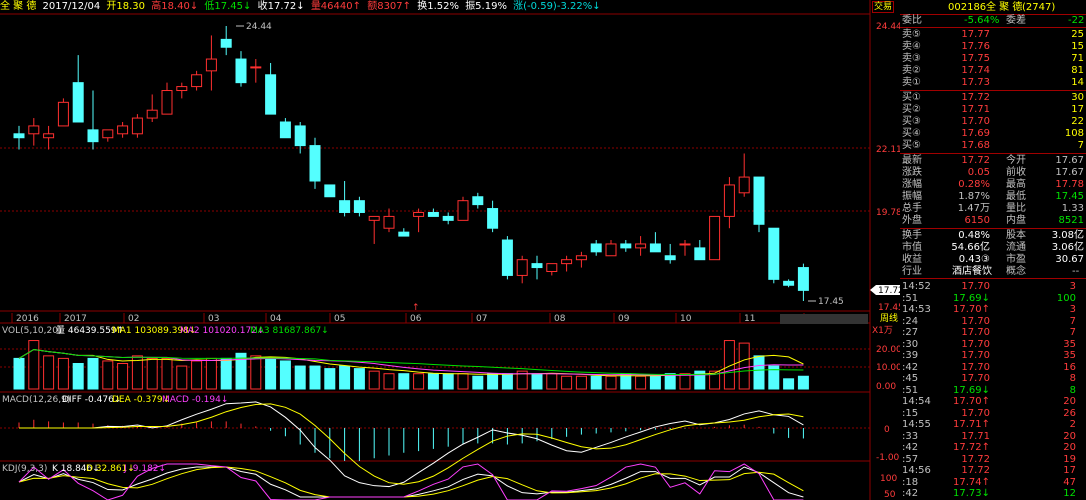 This screenshot has width=1086, height=500. What do you see at coordinates (1074, 133) in the screenshot?
I see `bid-volume: 108` at bounding box center [1074, 133].